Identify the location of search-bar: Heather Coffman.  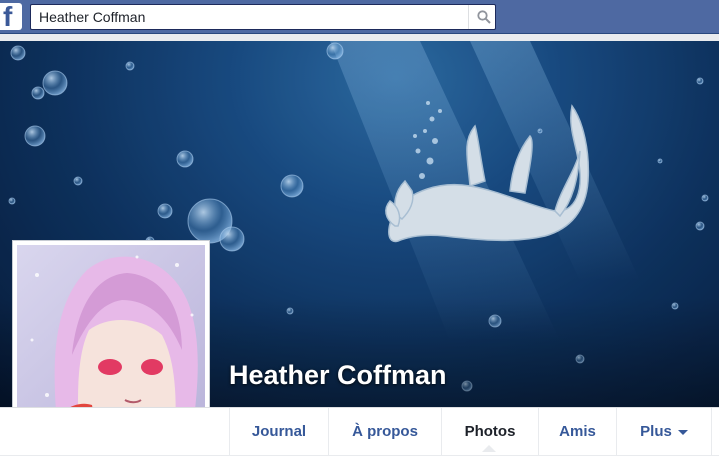
(263, 17).